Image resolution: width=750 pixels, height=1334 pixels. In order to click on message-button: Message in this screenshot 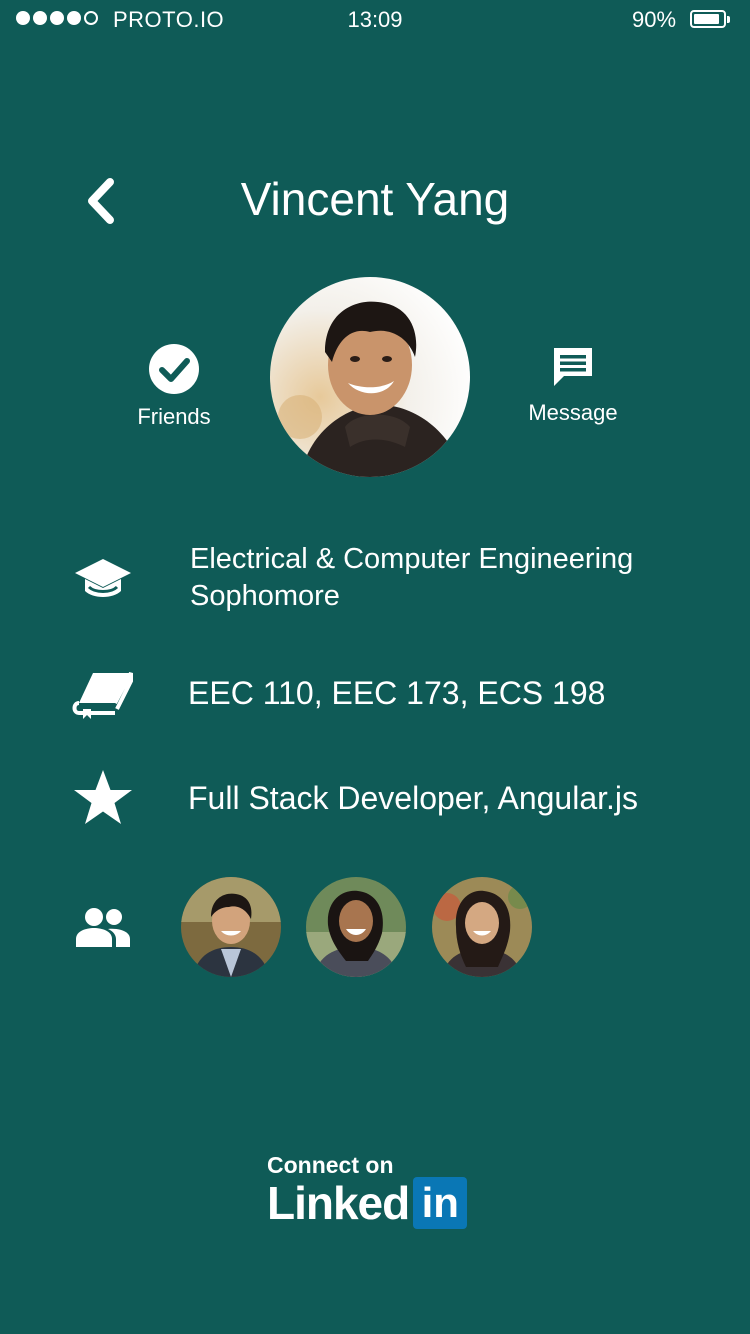, I will do `click(573, 385)`.